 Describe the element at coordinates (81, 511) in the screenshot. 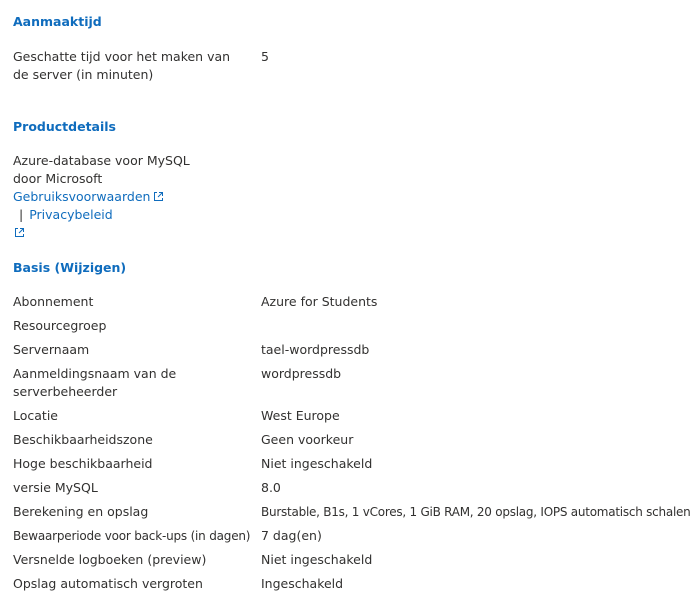

I see `row-label-compute-storage: Berekening en opslag` at that location.